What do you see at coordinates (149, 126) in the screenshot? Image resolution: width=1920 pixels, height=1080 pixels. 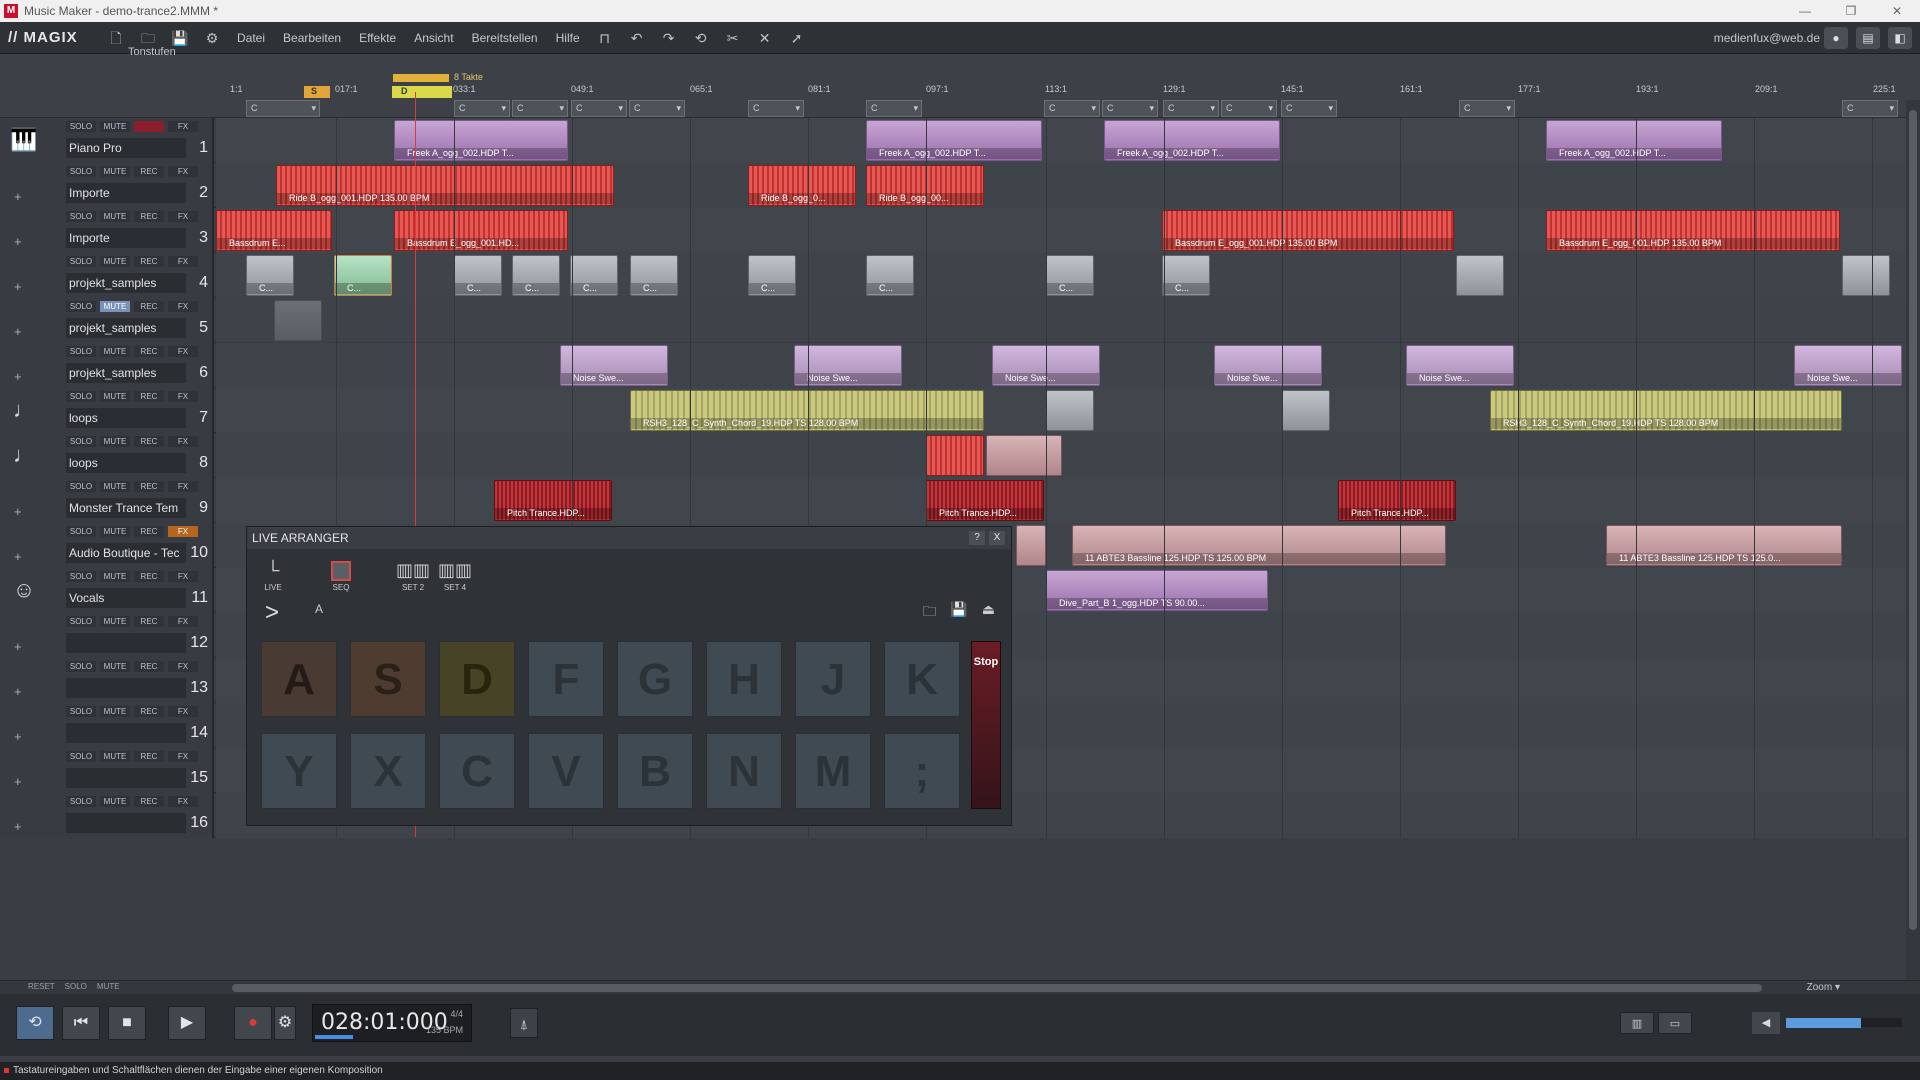 I see `rec-button` at bounding box center [149, 126].